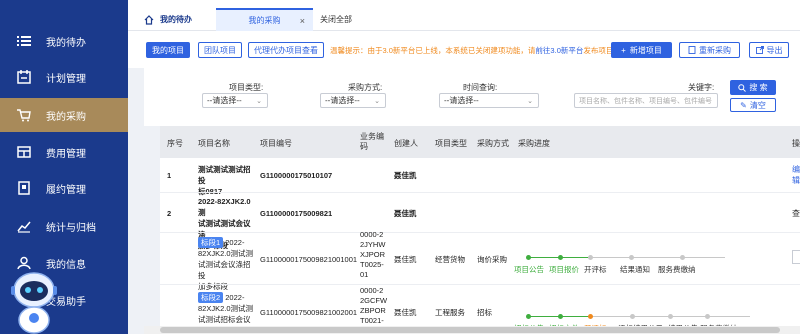 The height and width of the screenshot is (334, 800). Describe the element at coordinates (715, 50) in the screenshot. I see `re-purchase-label: 重新采购` at that location.